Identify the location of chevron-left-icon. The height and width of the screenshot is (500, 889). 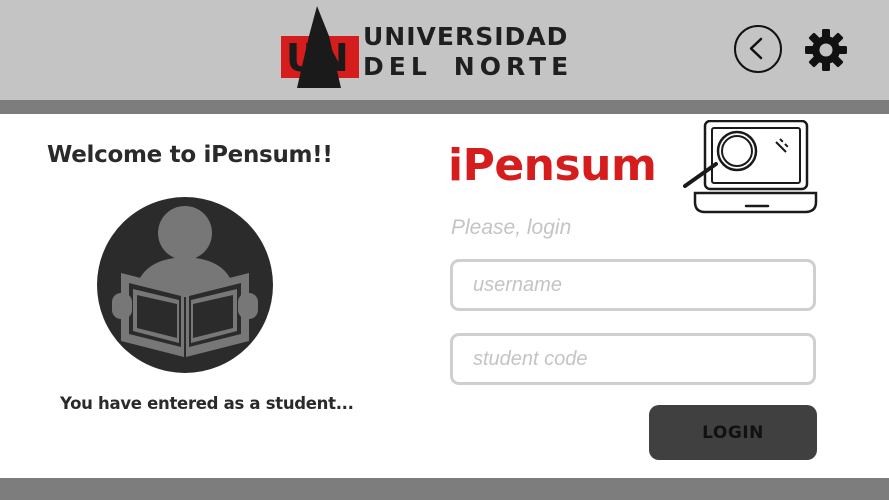
(756, 48).